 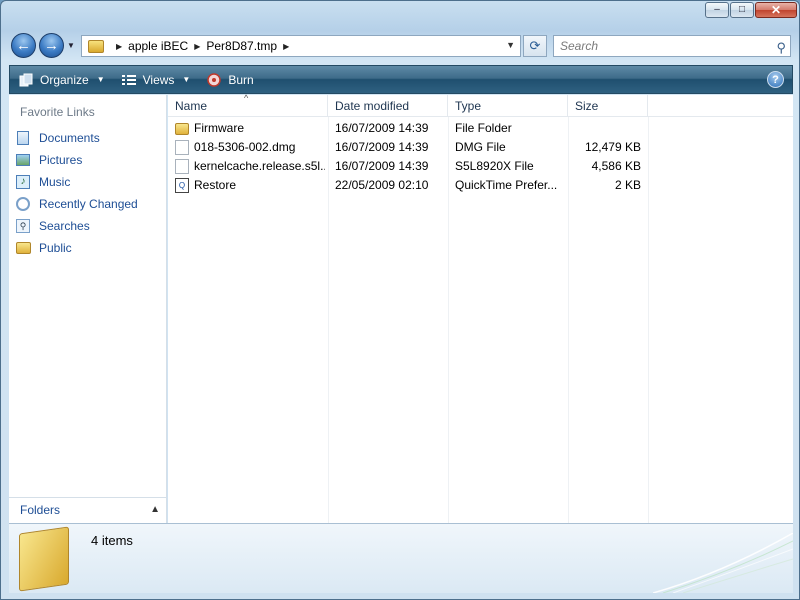 What do you see at coordinates (23, 226) in the screenshot?
I see `searches-icon: ⚲` at bounding box center [23, 226].